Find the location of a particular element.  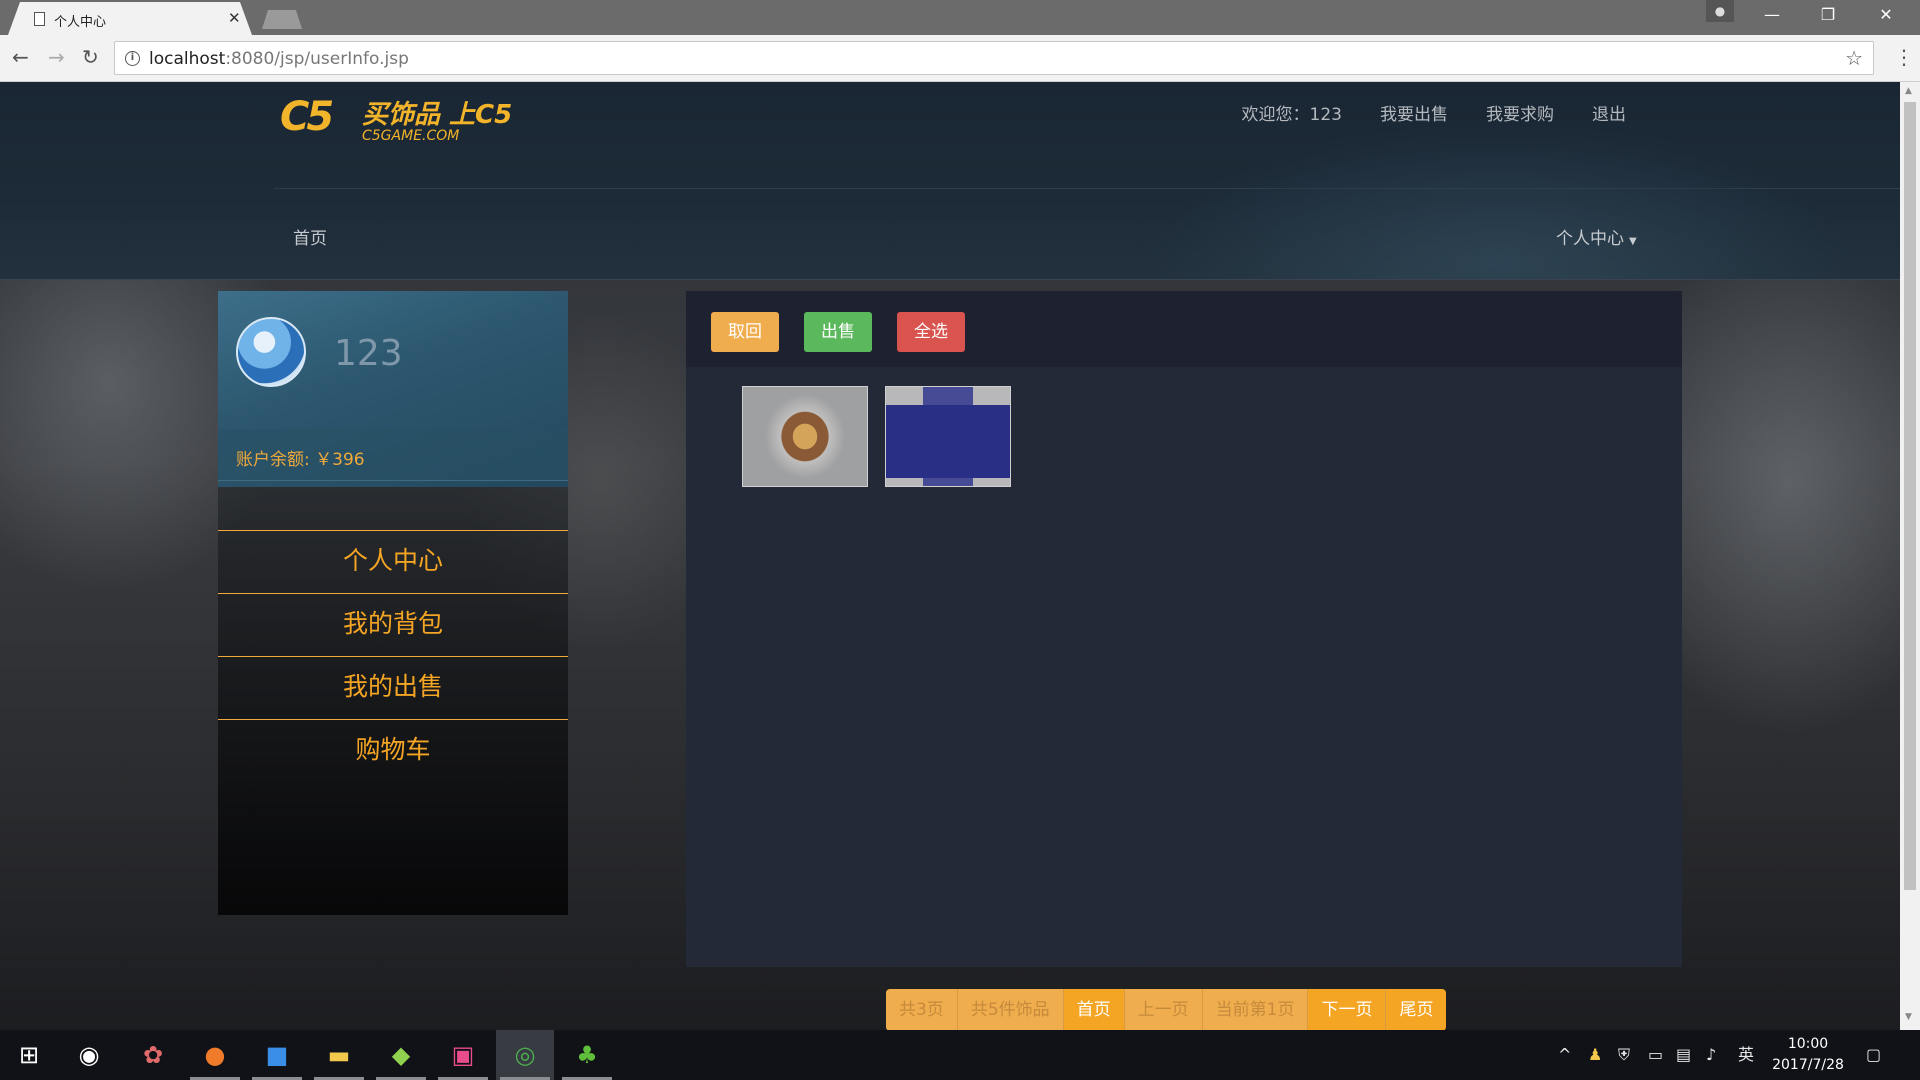

sell-link: 我要出售 is located at coordinates (1414, 112).